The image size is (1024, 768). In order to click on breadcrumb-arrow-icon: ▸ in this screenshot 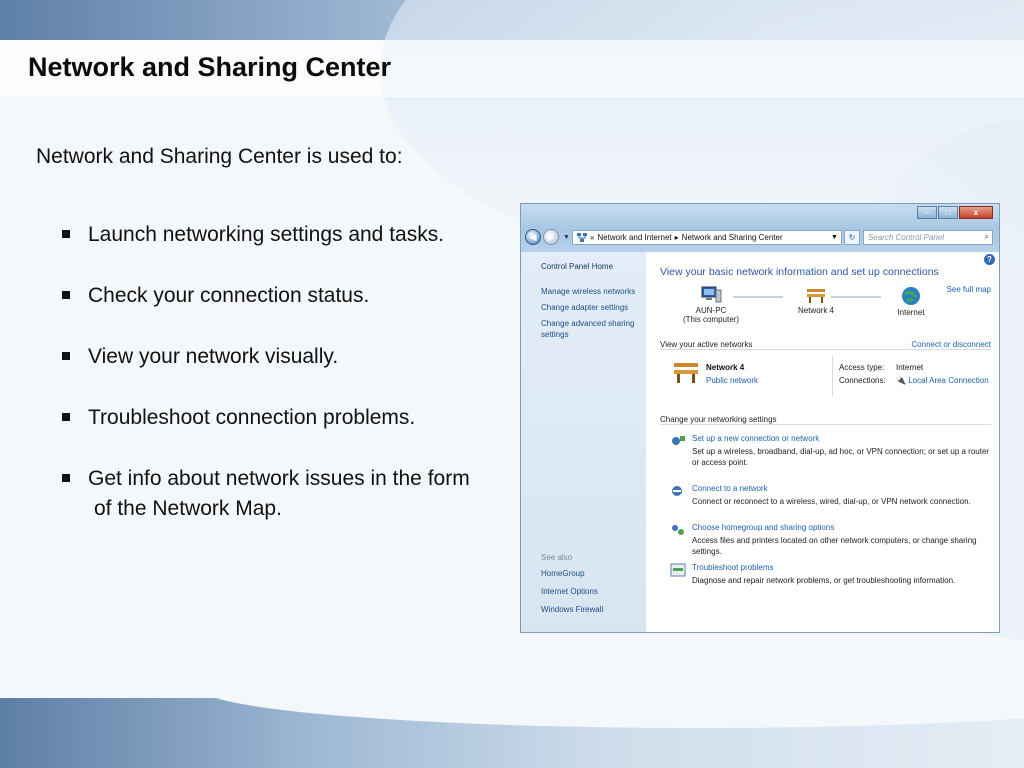, I will do `click(677, 237)`.